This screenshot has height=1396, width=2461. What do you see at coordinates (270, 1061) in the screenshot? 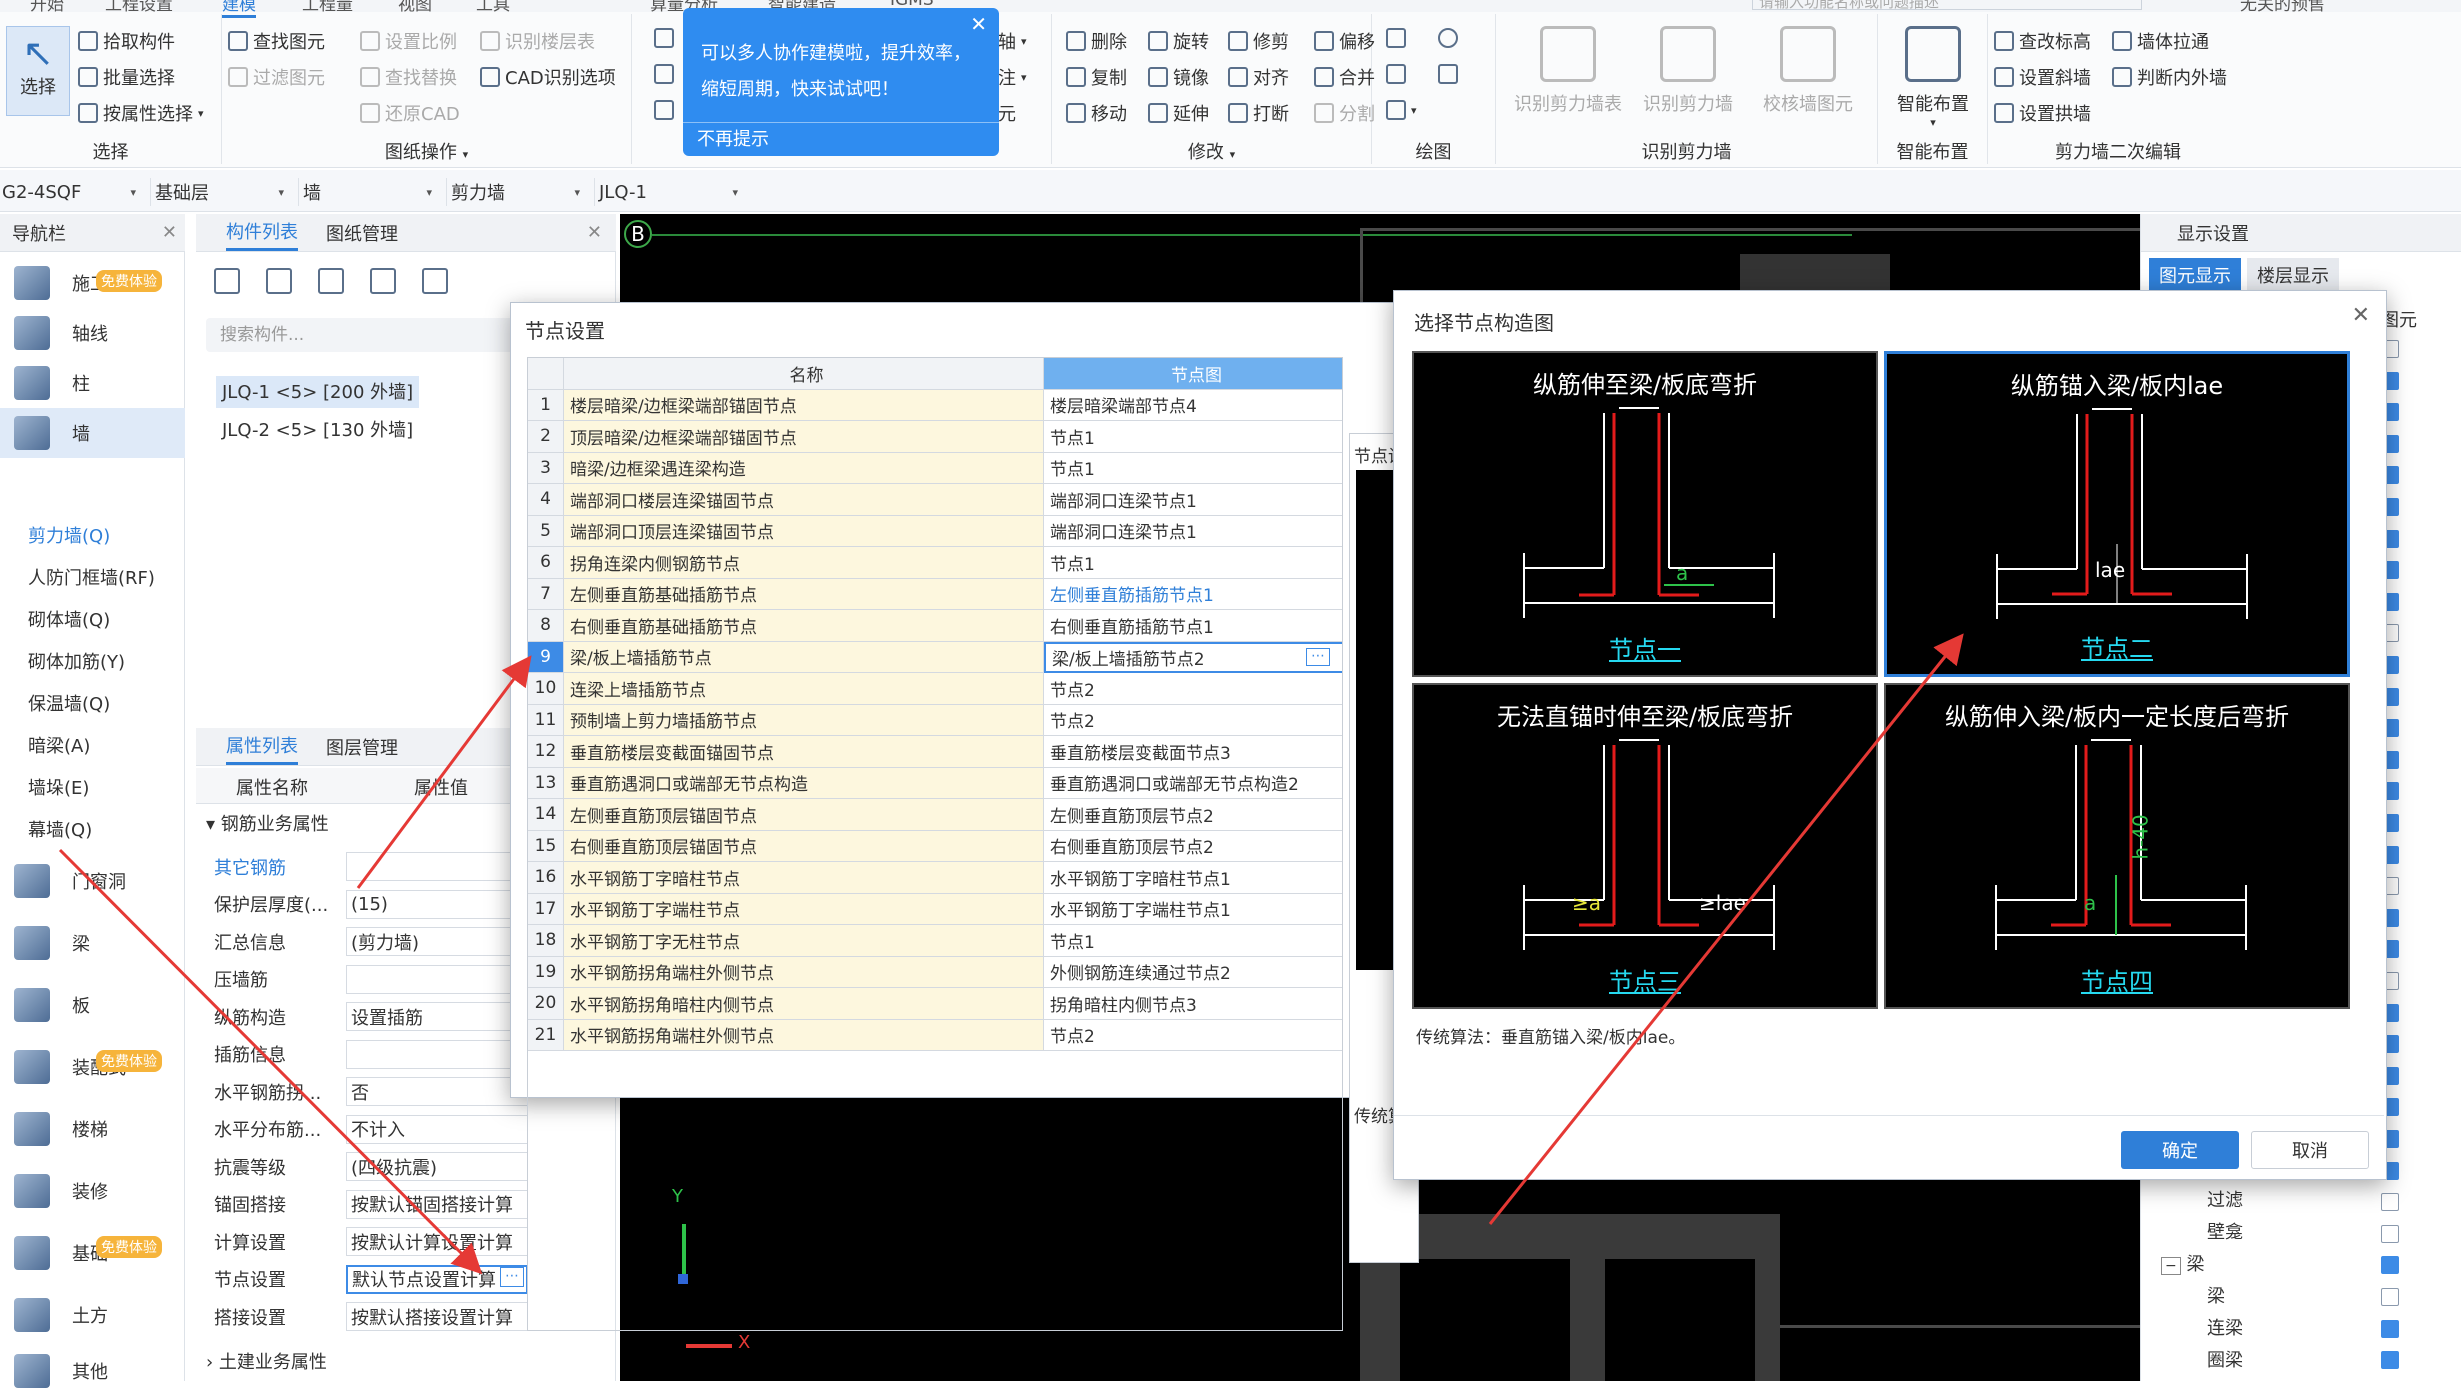
I see `arrow-to-node-setting` at bounding box center [270, 1061].